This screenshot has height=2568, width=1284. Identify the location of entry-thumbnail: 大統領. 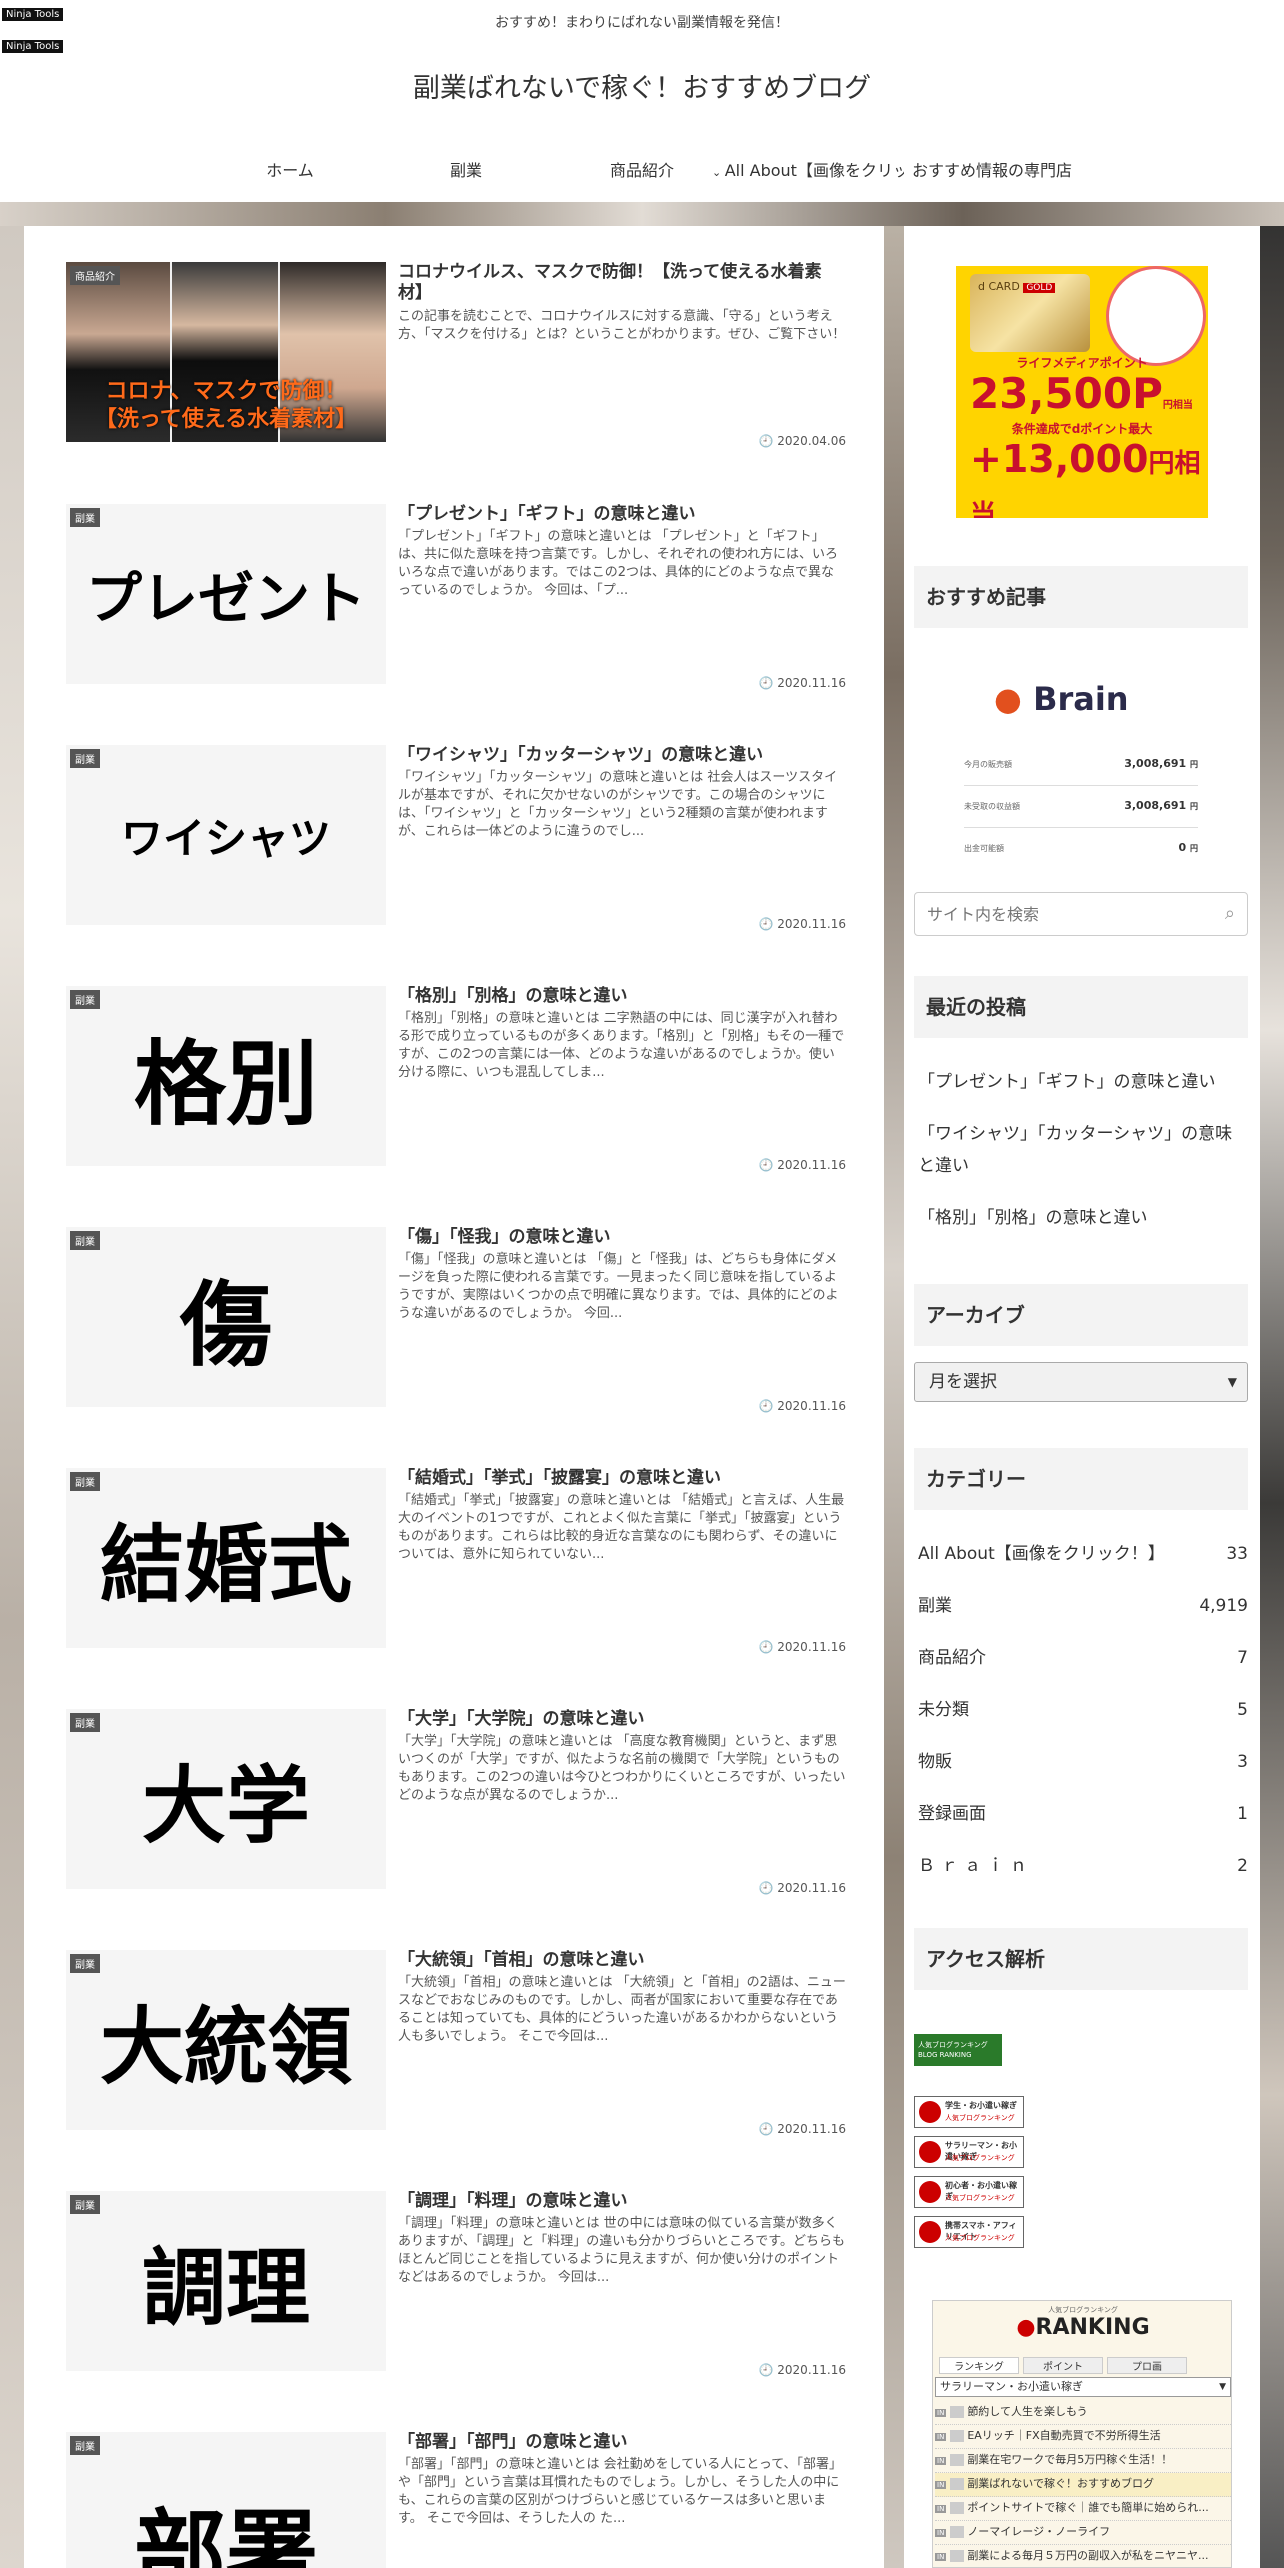
(226, 2040).